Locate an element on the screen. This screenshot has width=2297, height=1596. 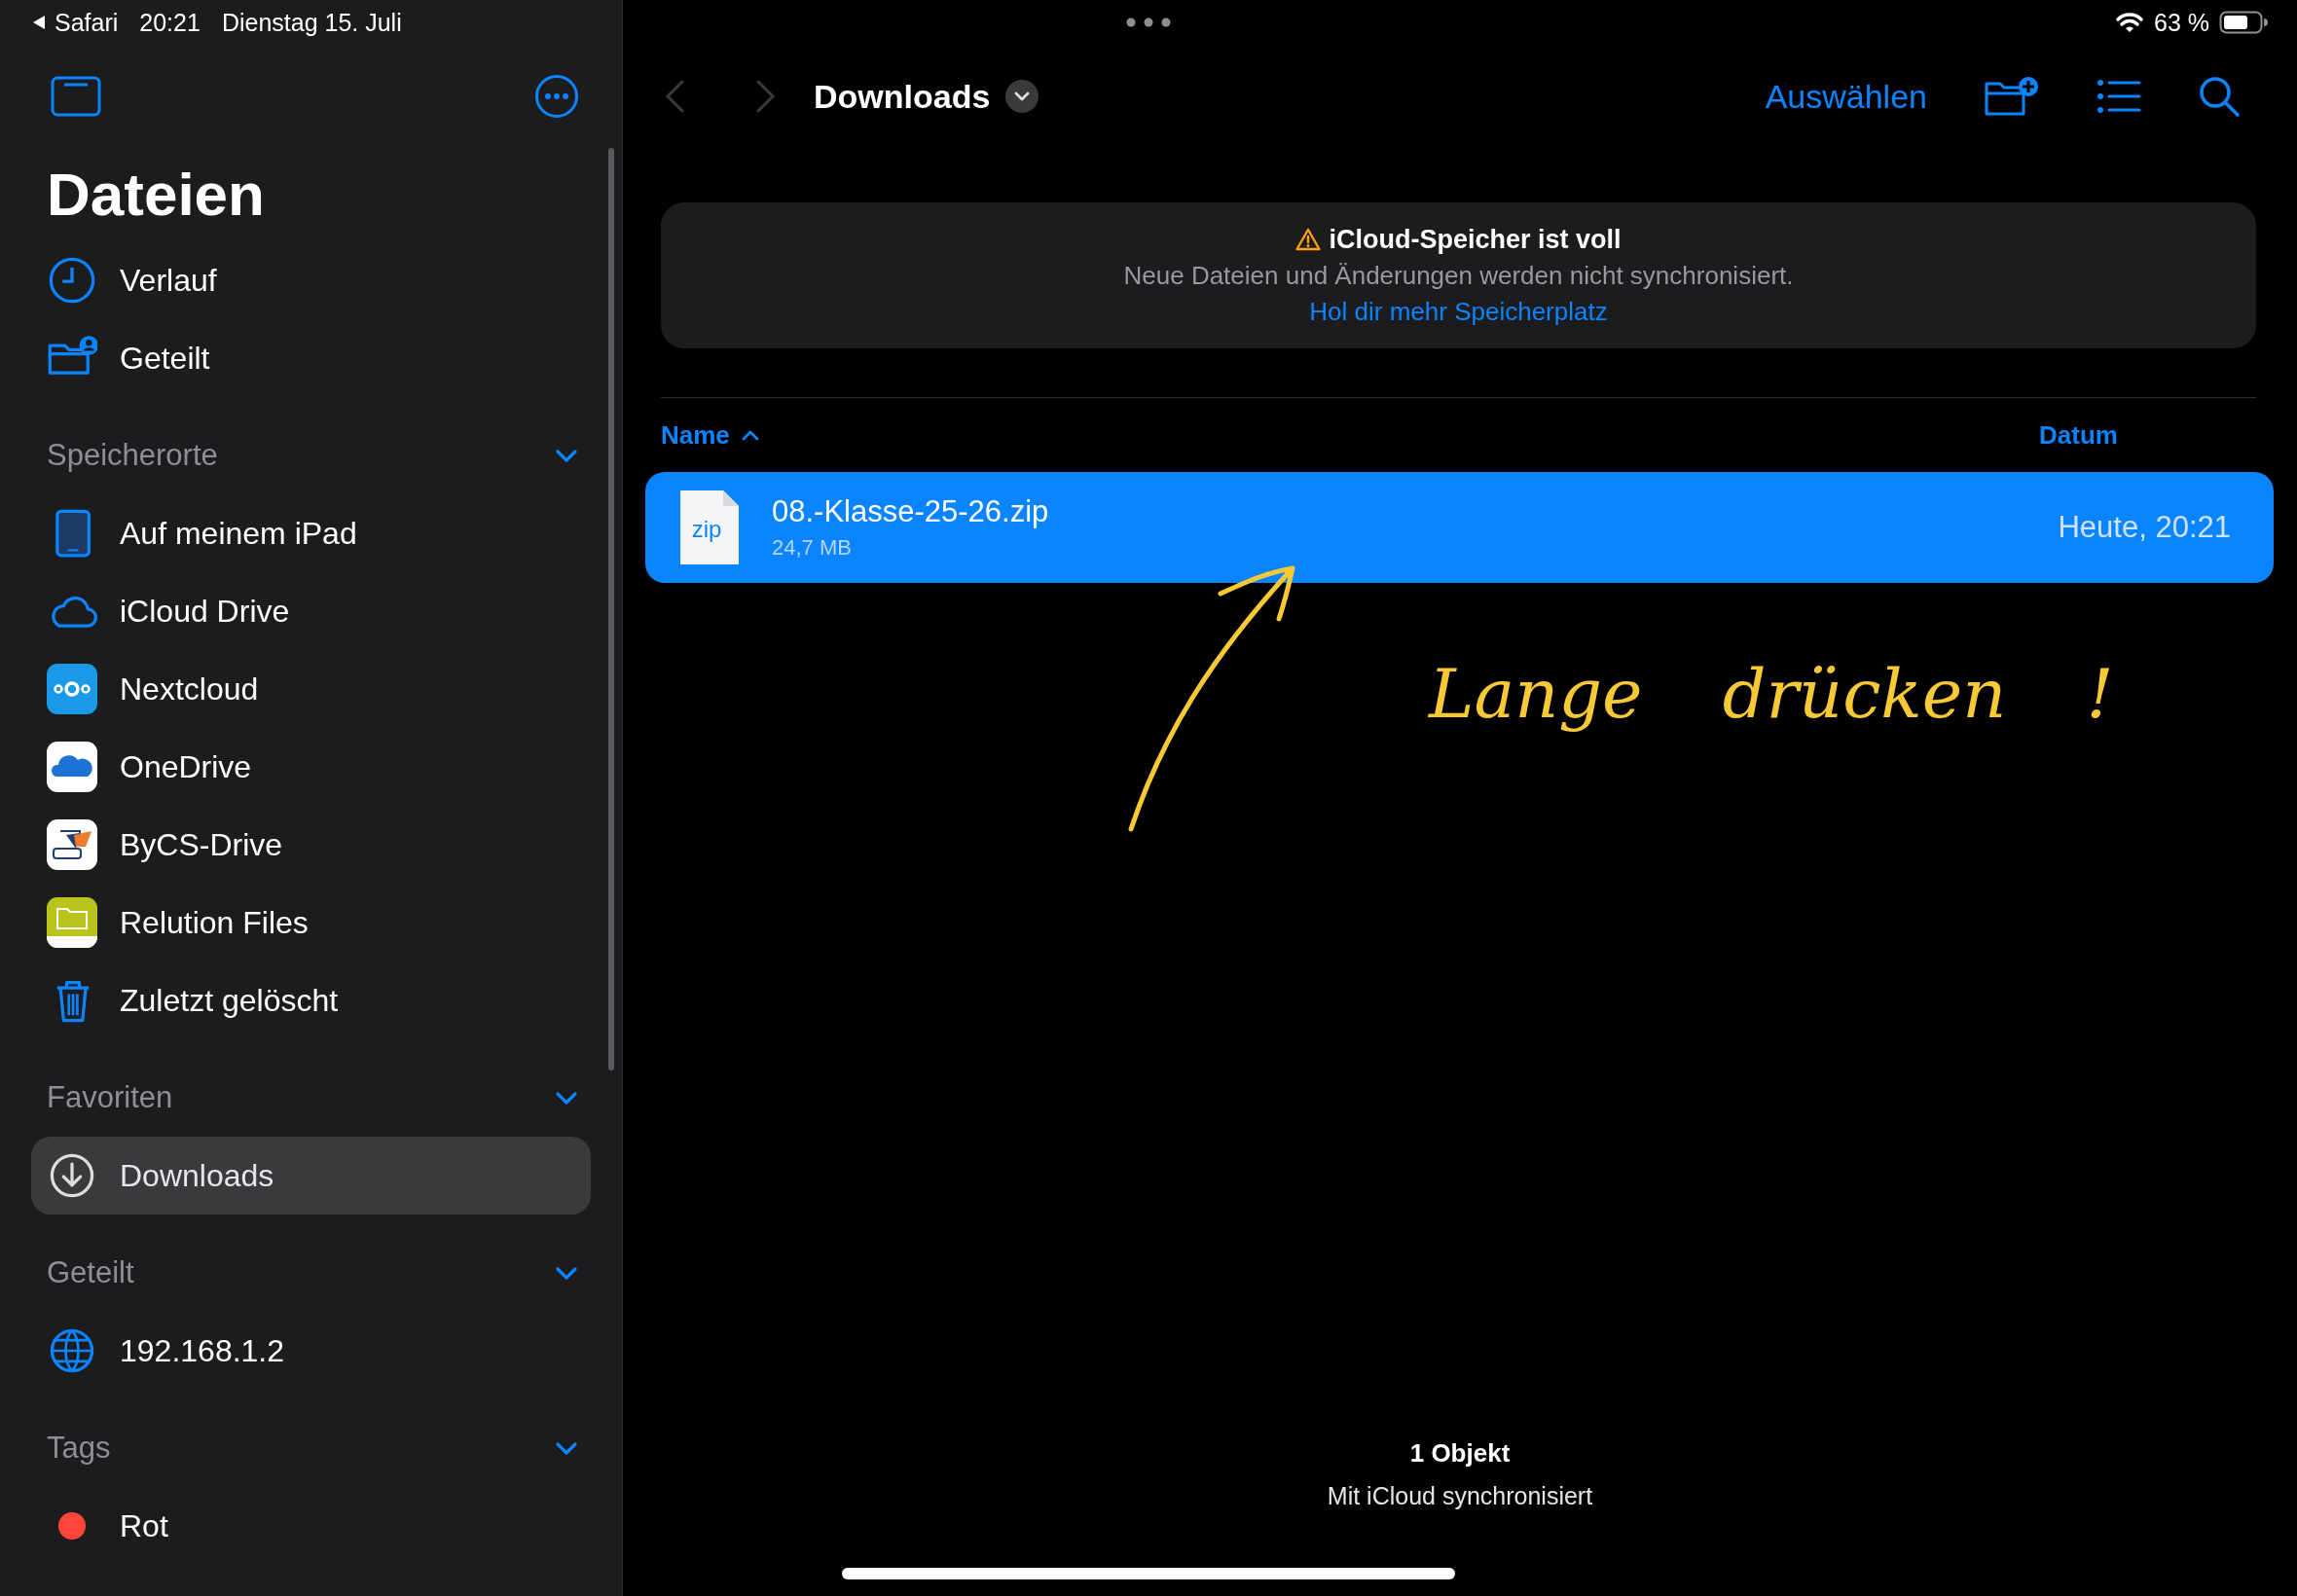
storage-link: Hol dir mehr Speicherplatz is located at coordinates (1458, 311).